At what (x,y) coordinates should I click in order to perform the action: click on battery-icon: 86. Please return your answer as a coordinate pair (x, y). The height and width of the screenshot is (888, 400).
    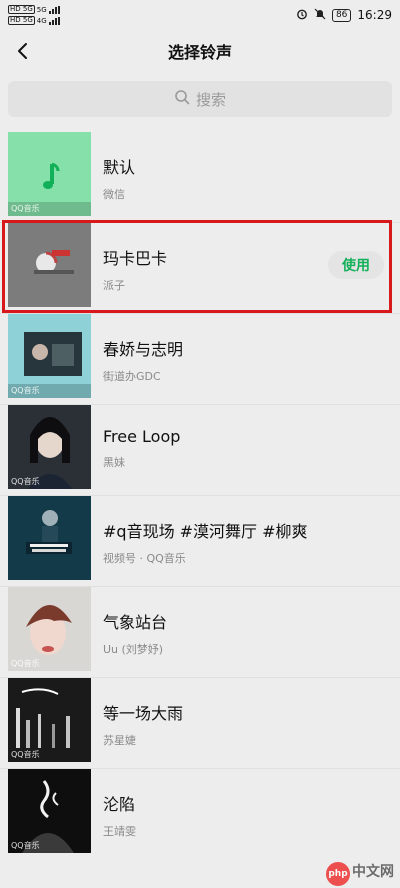
    Looking at the image, I should click on (341, 15).